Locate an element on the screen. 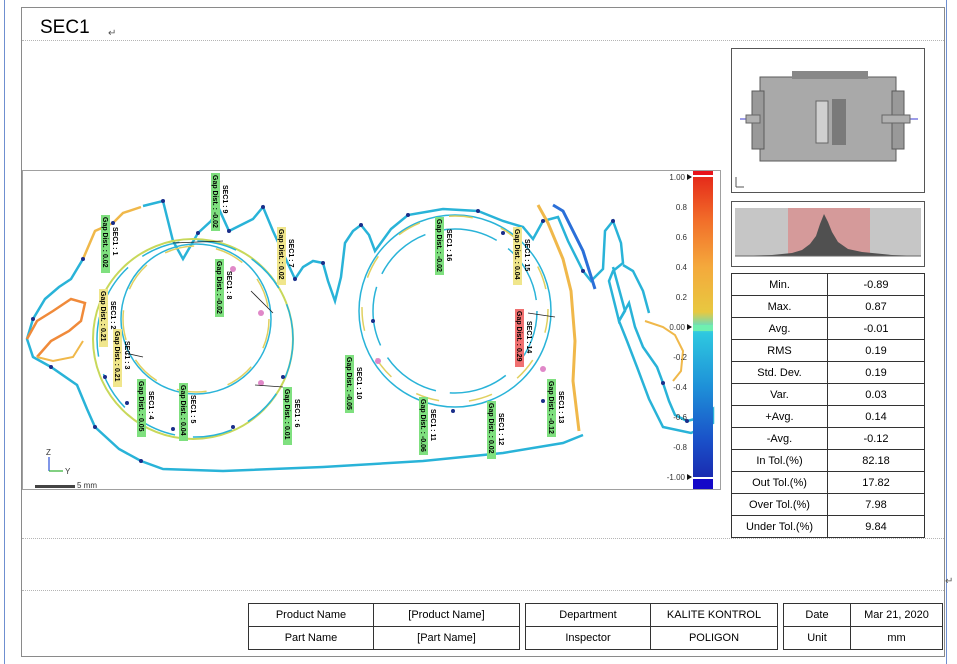  page-margin-left is located at coordinates (4, 332).